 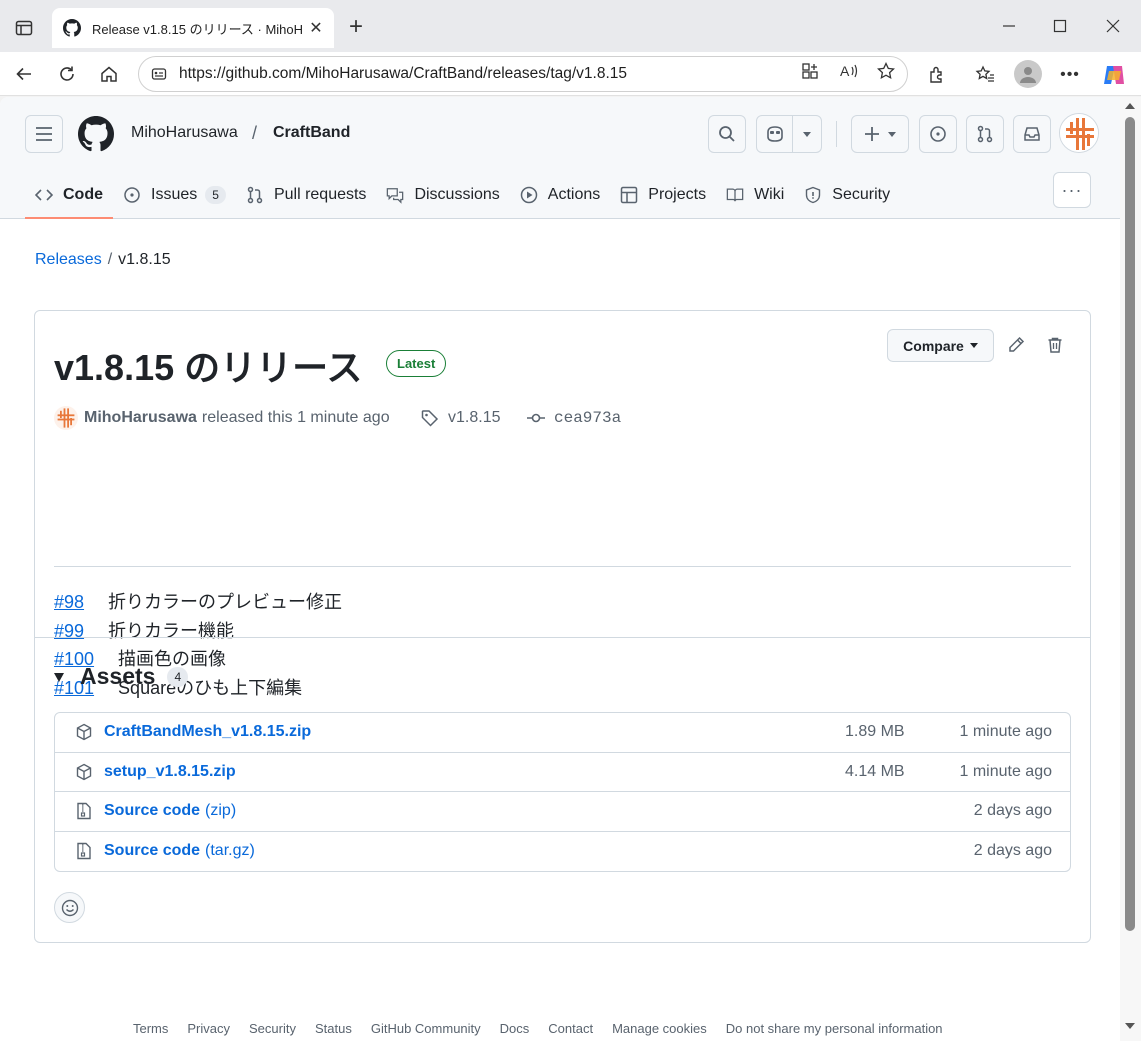 What do you see at coordinates (44, 134) in the screenshot?
I see `hamburger-menu-icon` at bounding box center [44, 134].